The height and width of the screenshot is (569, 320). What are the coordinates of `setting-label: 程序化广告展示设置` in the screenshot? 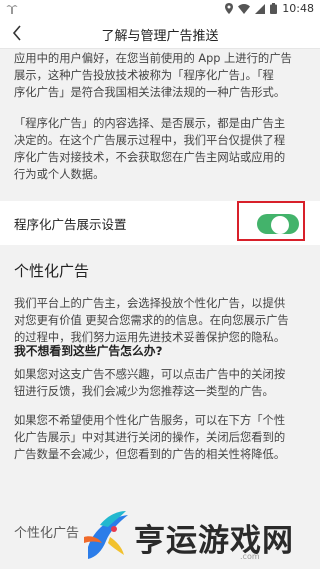 It's located at (70, 224).